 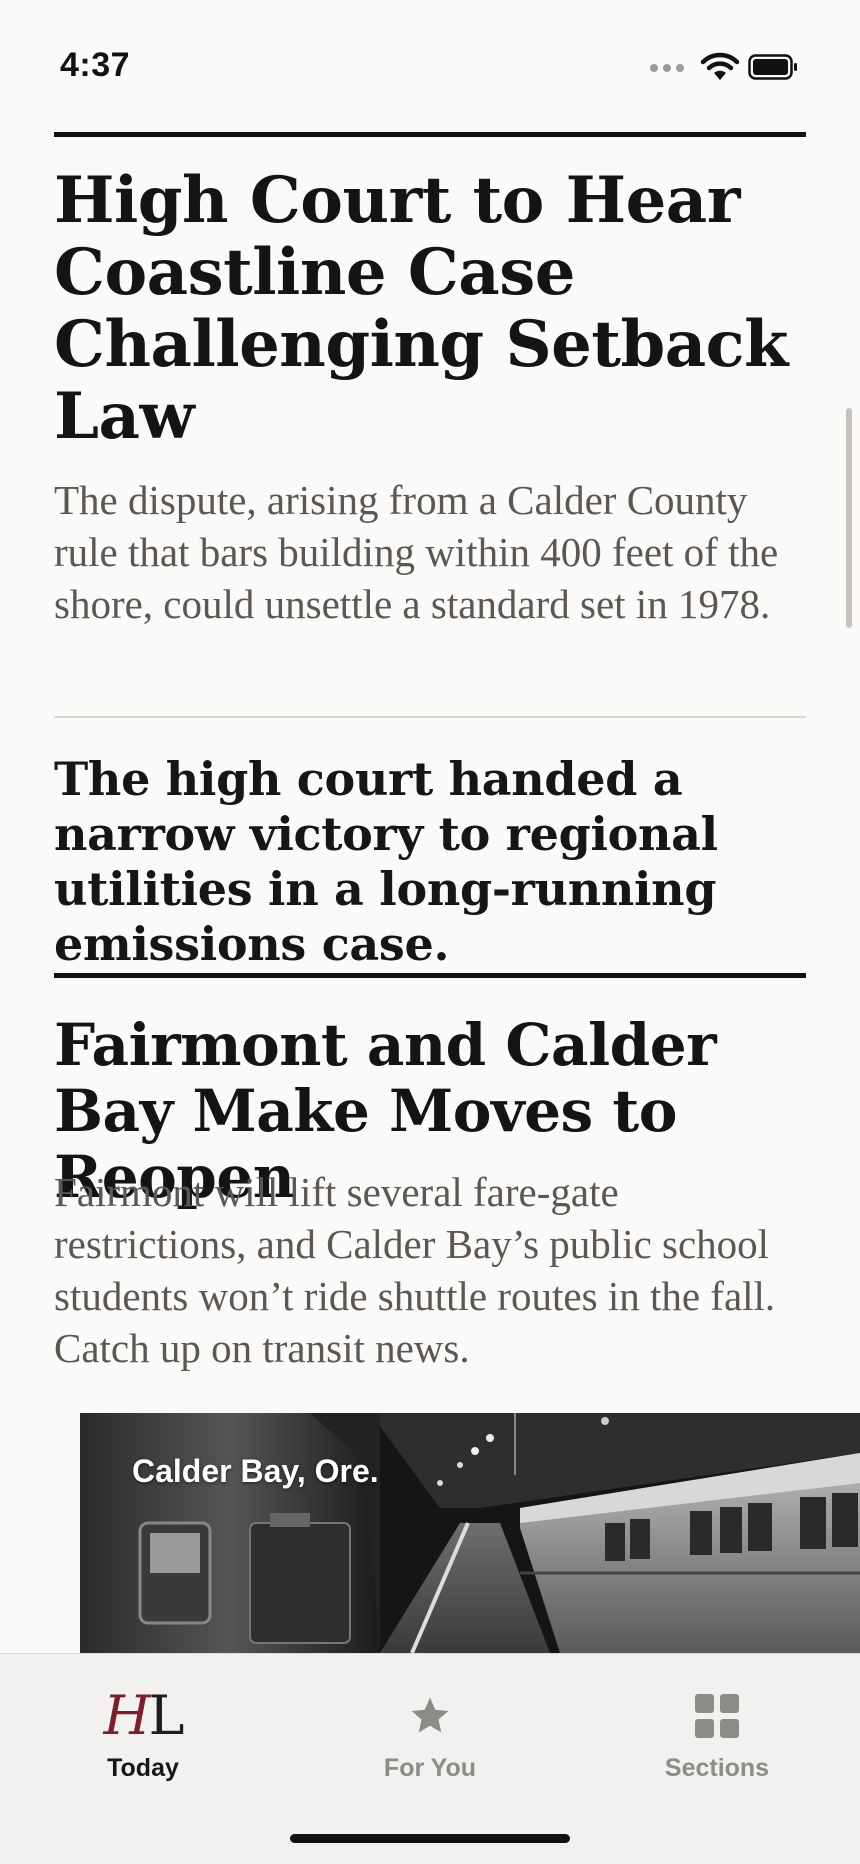 What do you see at coordinates (430, 717) in the screenshot?
I see `article-divider` at bounding box center [430, 717].